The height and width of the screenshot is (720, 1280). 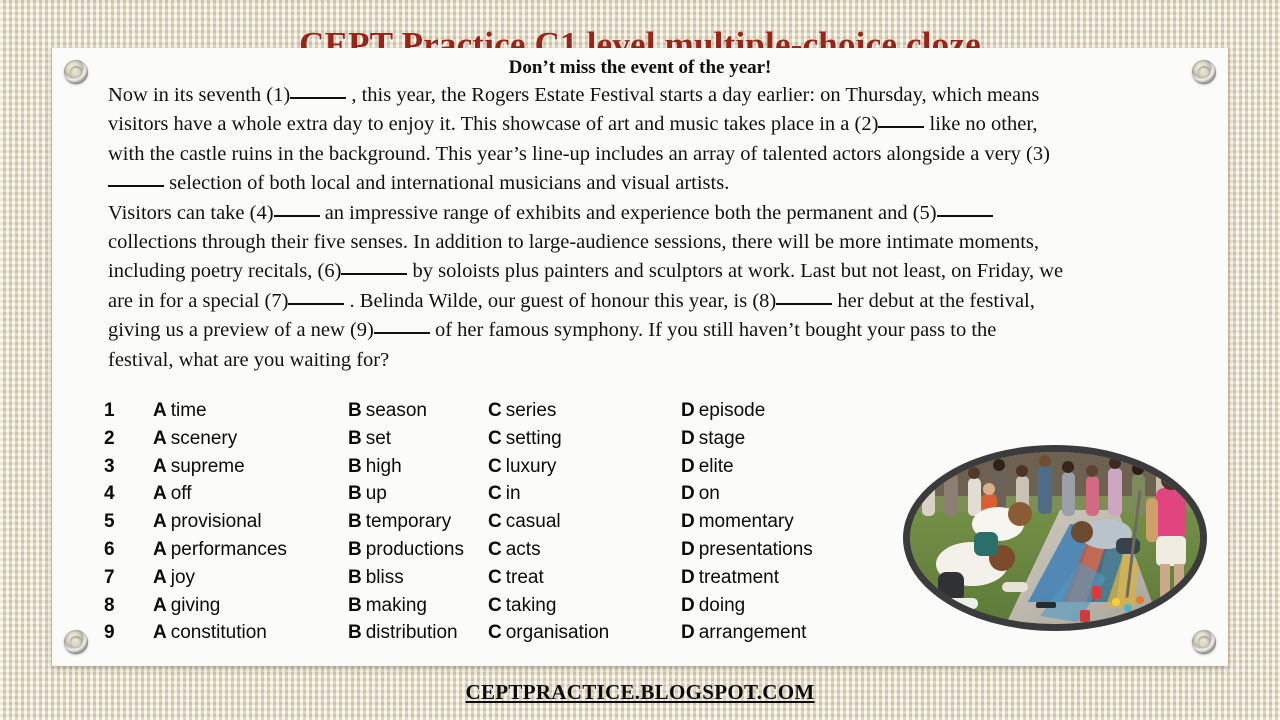 I want to click on options-row: 5 Aprovisional Btemporary Ccasual Dmomentary, so click(x=482, y=525).